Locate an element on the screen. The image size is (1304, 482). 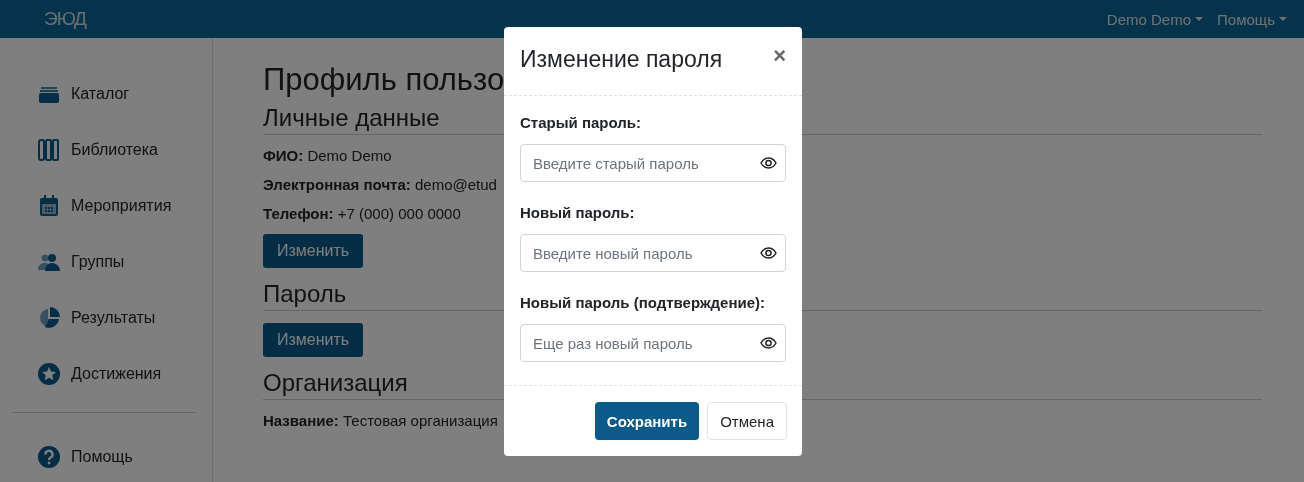
password-field: Введите старый пароль is located at coordinates (653, 163).